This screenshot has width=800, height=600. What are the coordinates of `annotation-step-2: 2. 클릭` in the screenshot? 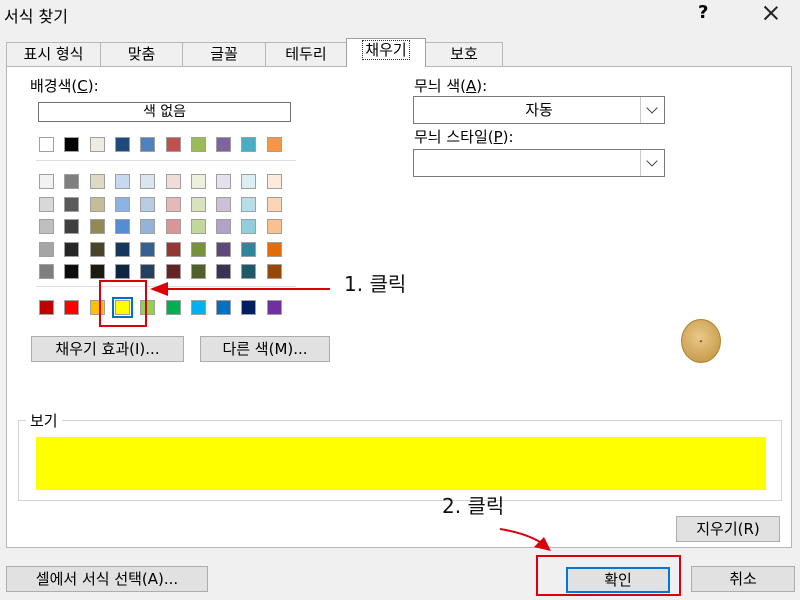 It's located at (473, 506).